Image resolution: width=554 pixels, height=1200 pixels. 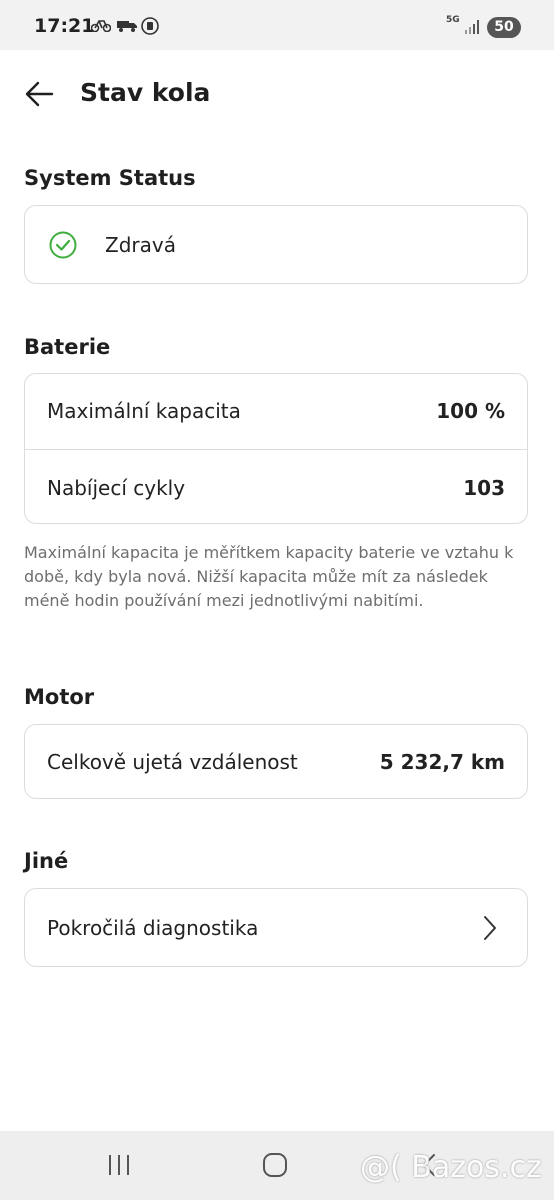 I want to click on motor-section-title: Motor, so click(x=59, y=697).